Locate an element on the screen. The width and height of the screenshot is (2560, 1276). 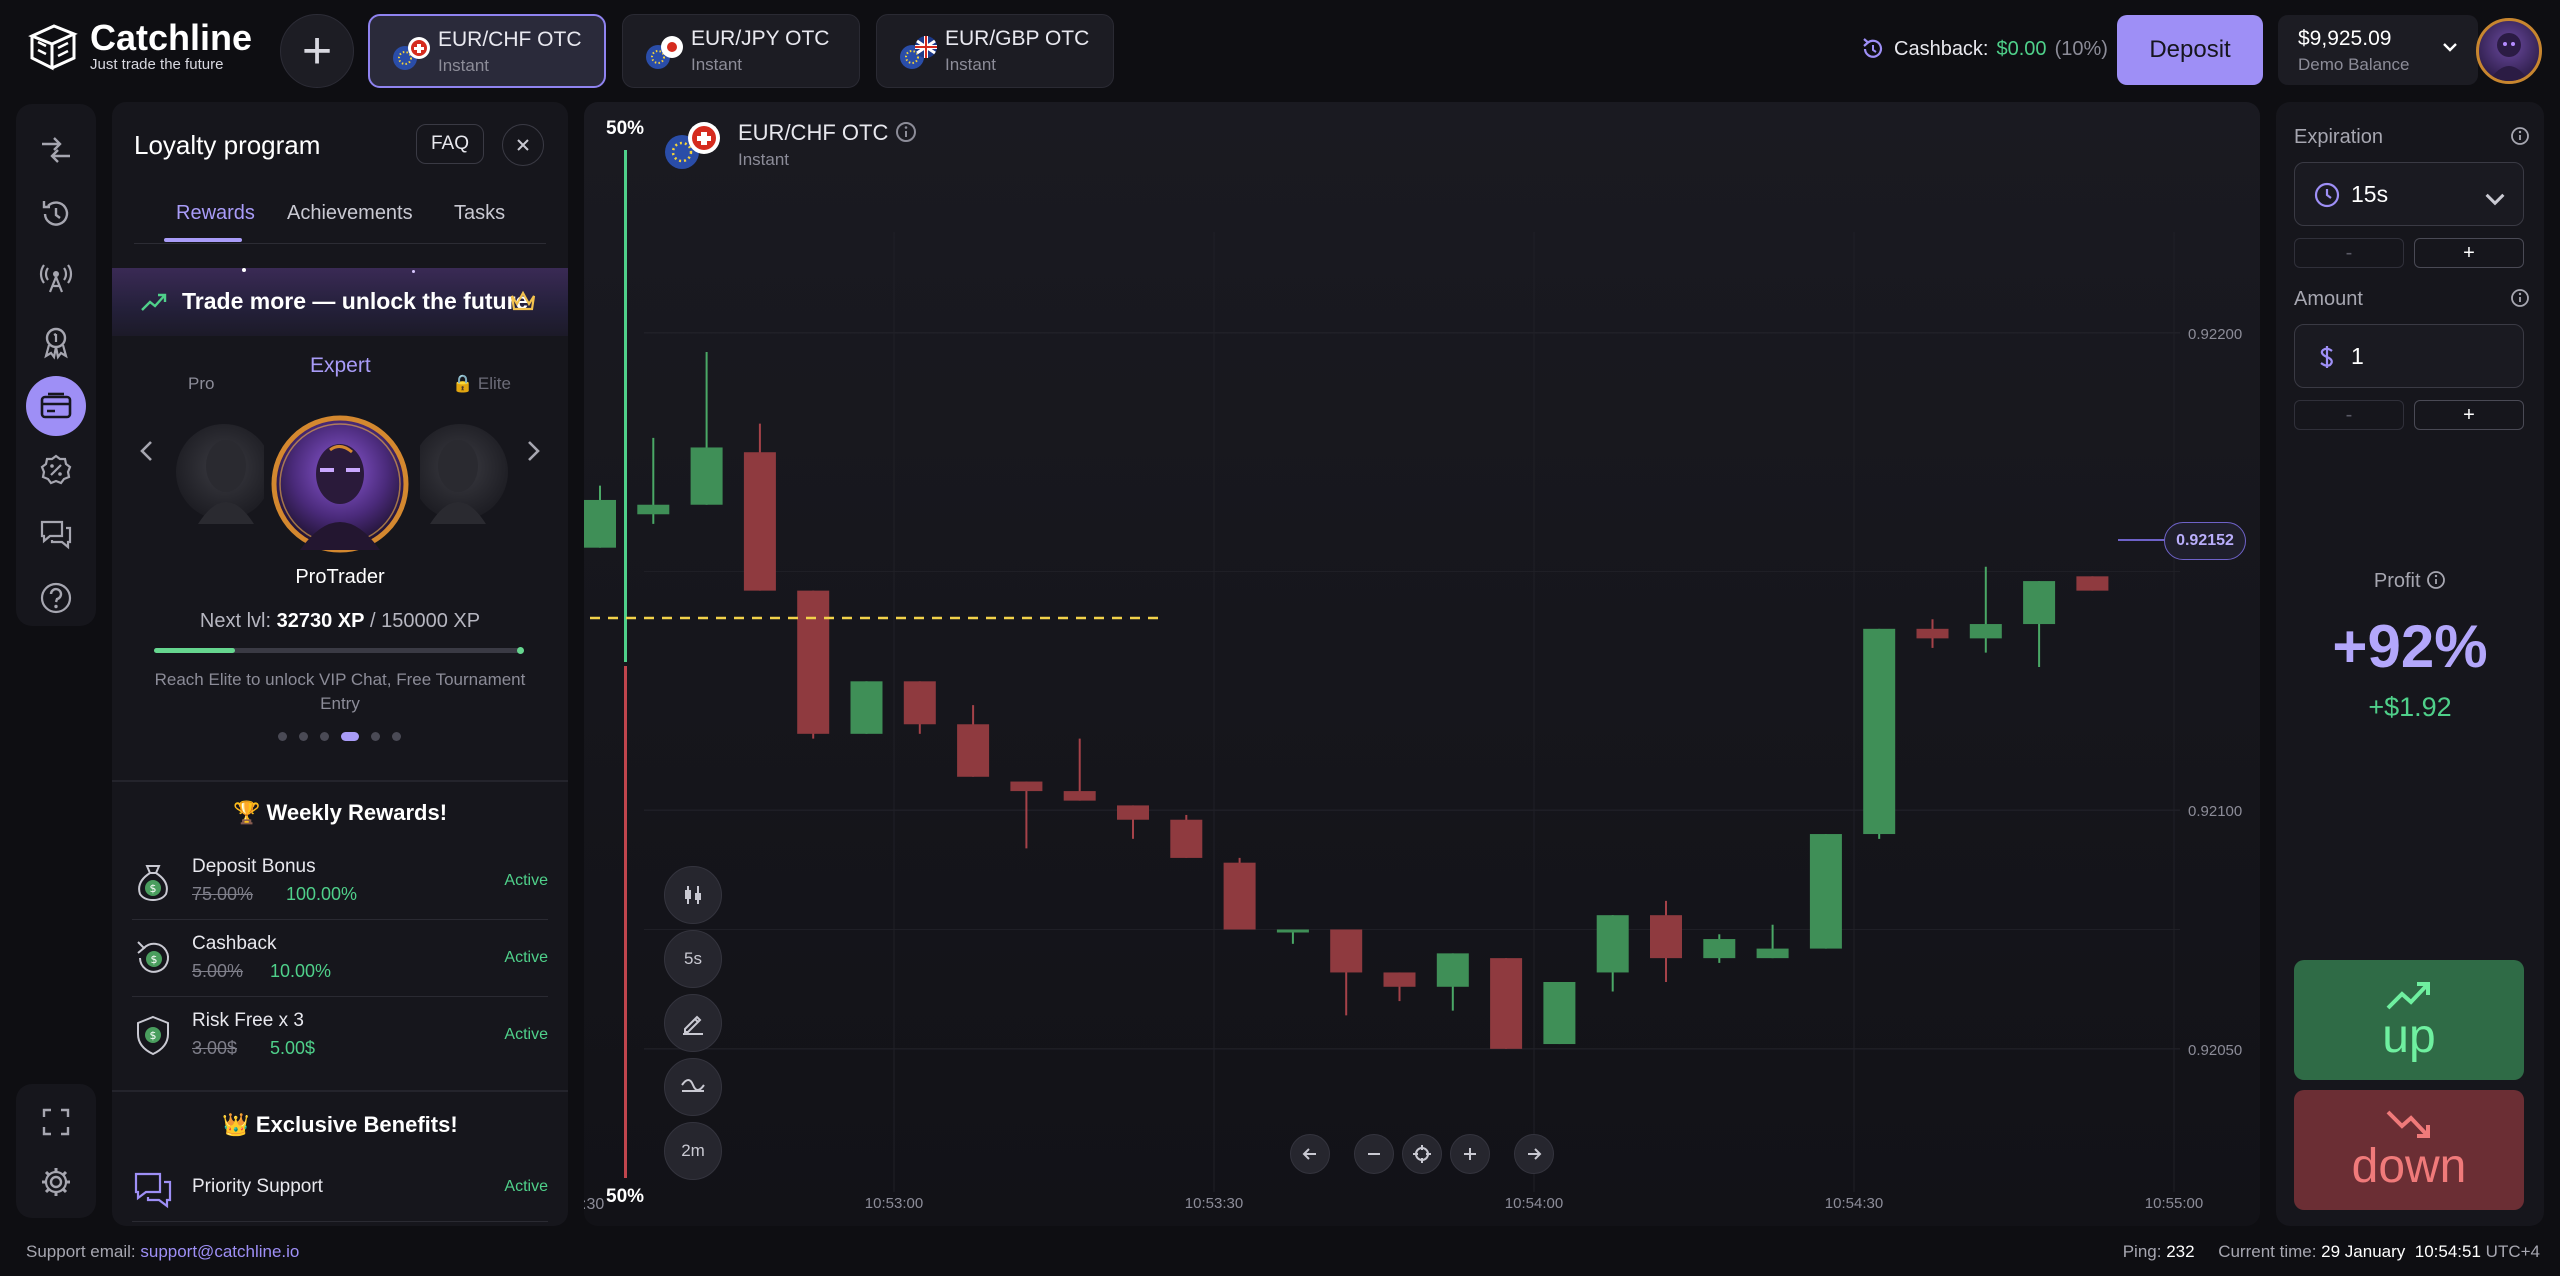
sidebar-item-chat is located at coordinates (56, 534).